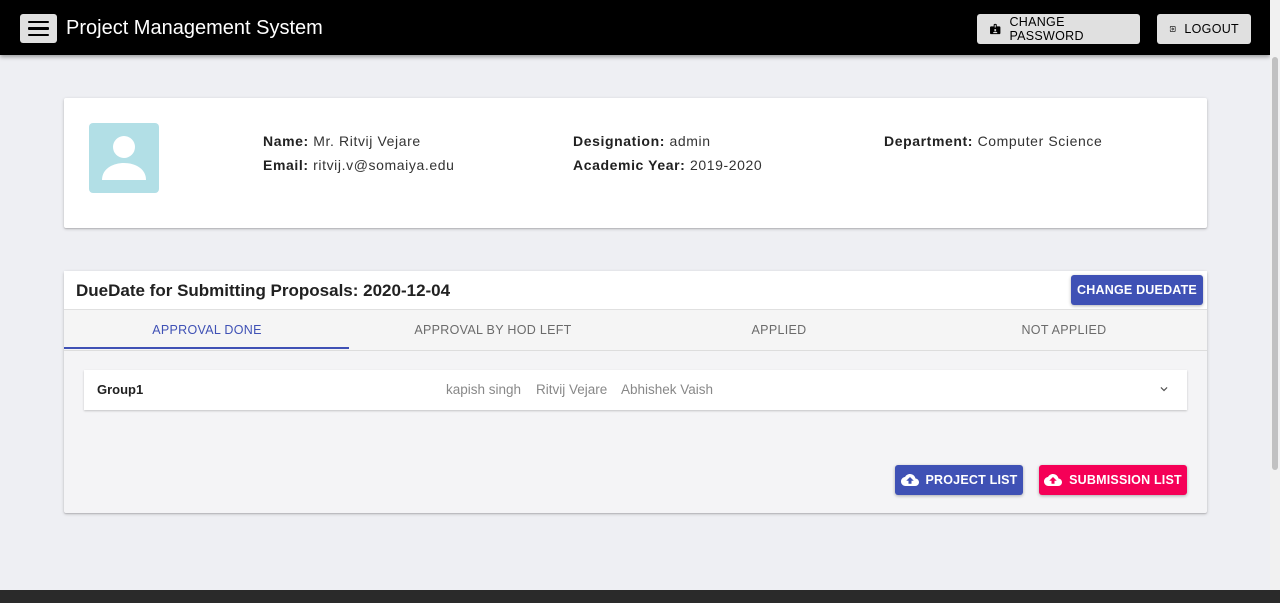 The width and height of the screenshot is (1280, 603). Describe the element at coordinates (1064, 330) in the screenshot. I see `tab-not-applied: NOT APPLIED` at that location.